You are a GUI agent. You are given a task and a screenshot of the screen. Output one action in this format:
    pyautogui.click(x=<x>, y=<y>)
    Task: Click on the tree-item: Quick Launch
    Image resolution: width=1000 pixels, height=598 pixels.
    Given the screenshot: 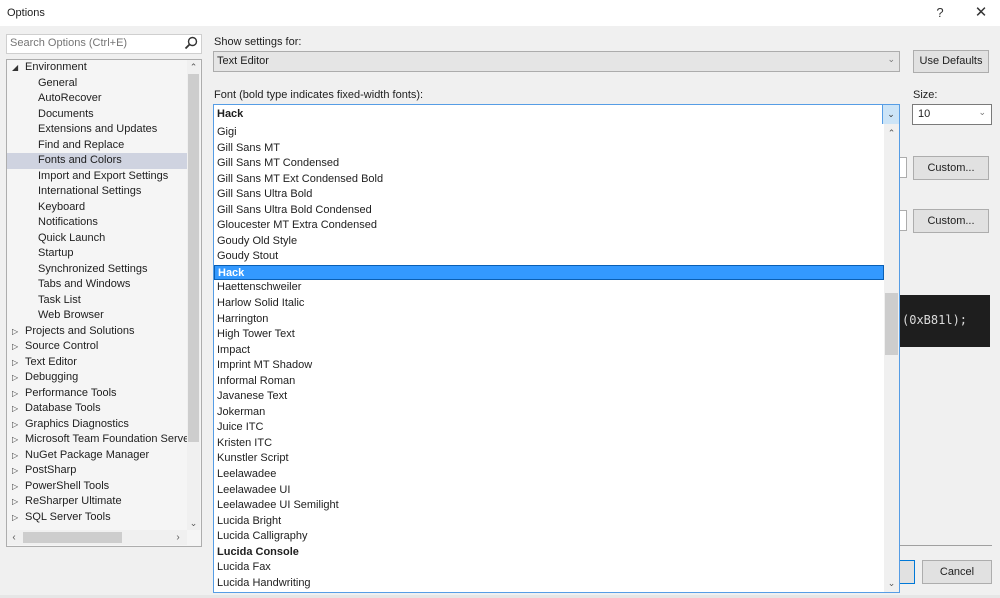 What is the action you would take?
    pyautogui.click(x=97, y=239)
    